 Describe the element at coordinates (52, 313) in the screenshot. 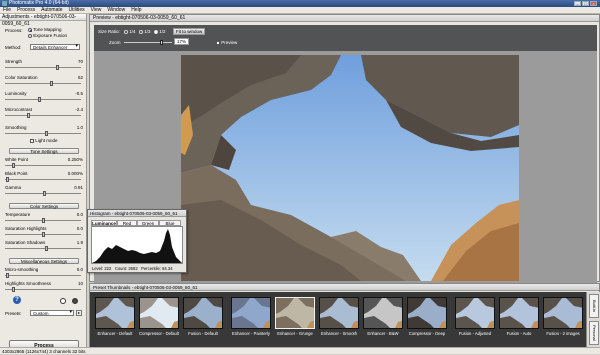

I see `presets-select: Custom` at that location.